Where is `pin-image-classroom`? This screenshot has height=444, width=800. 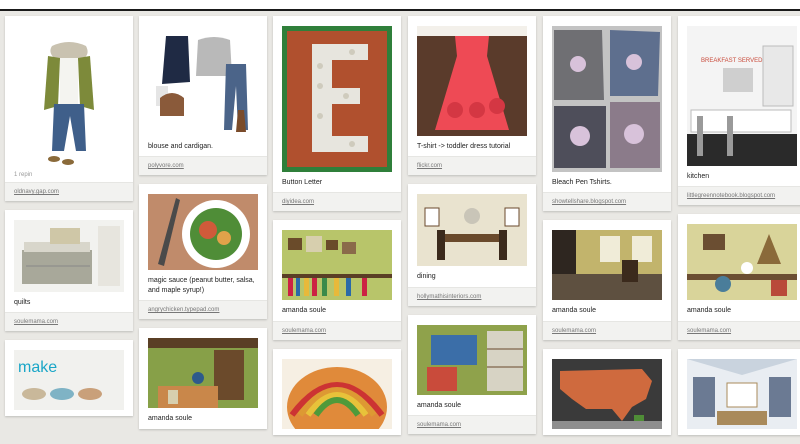
pin-image-classroom is located at coordinates (472, 359).